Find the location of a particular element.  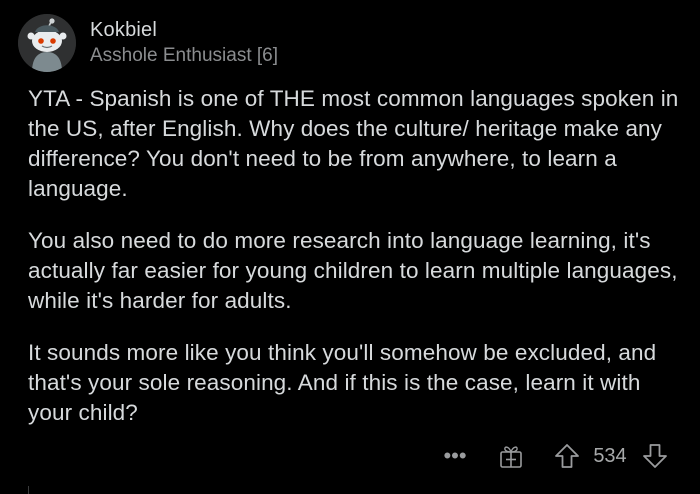

more-button: ••• is located at coordinates (455, 456).